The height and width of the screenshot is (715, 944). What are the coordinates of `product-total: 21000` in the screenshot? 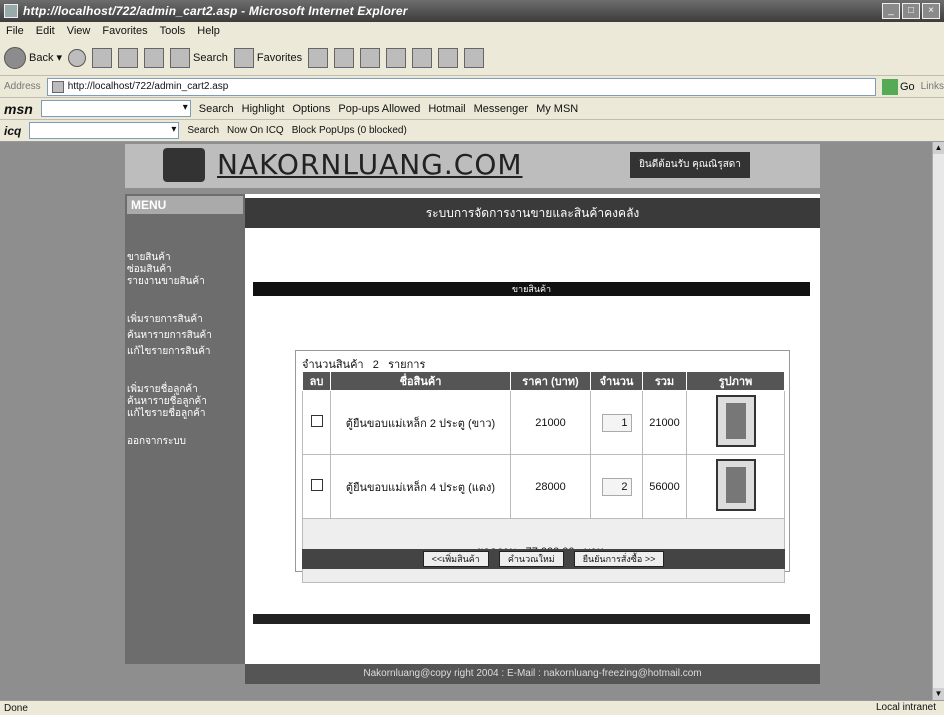 It's located at (664, 422).